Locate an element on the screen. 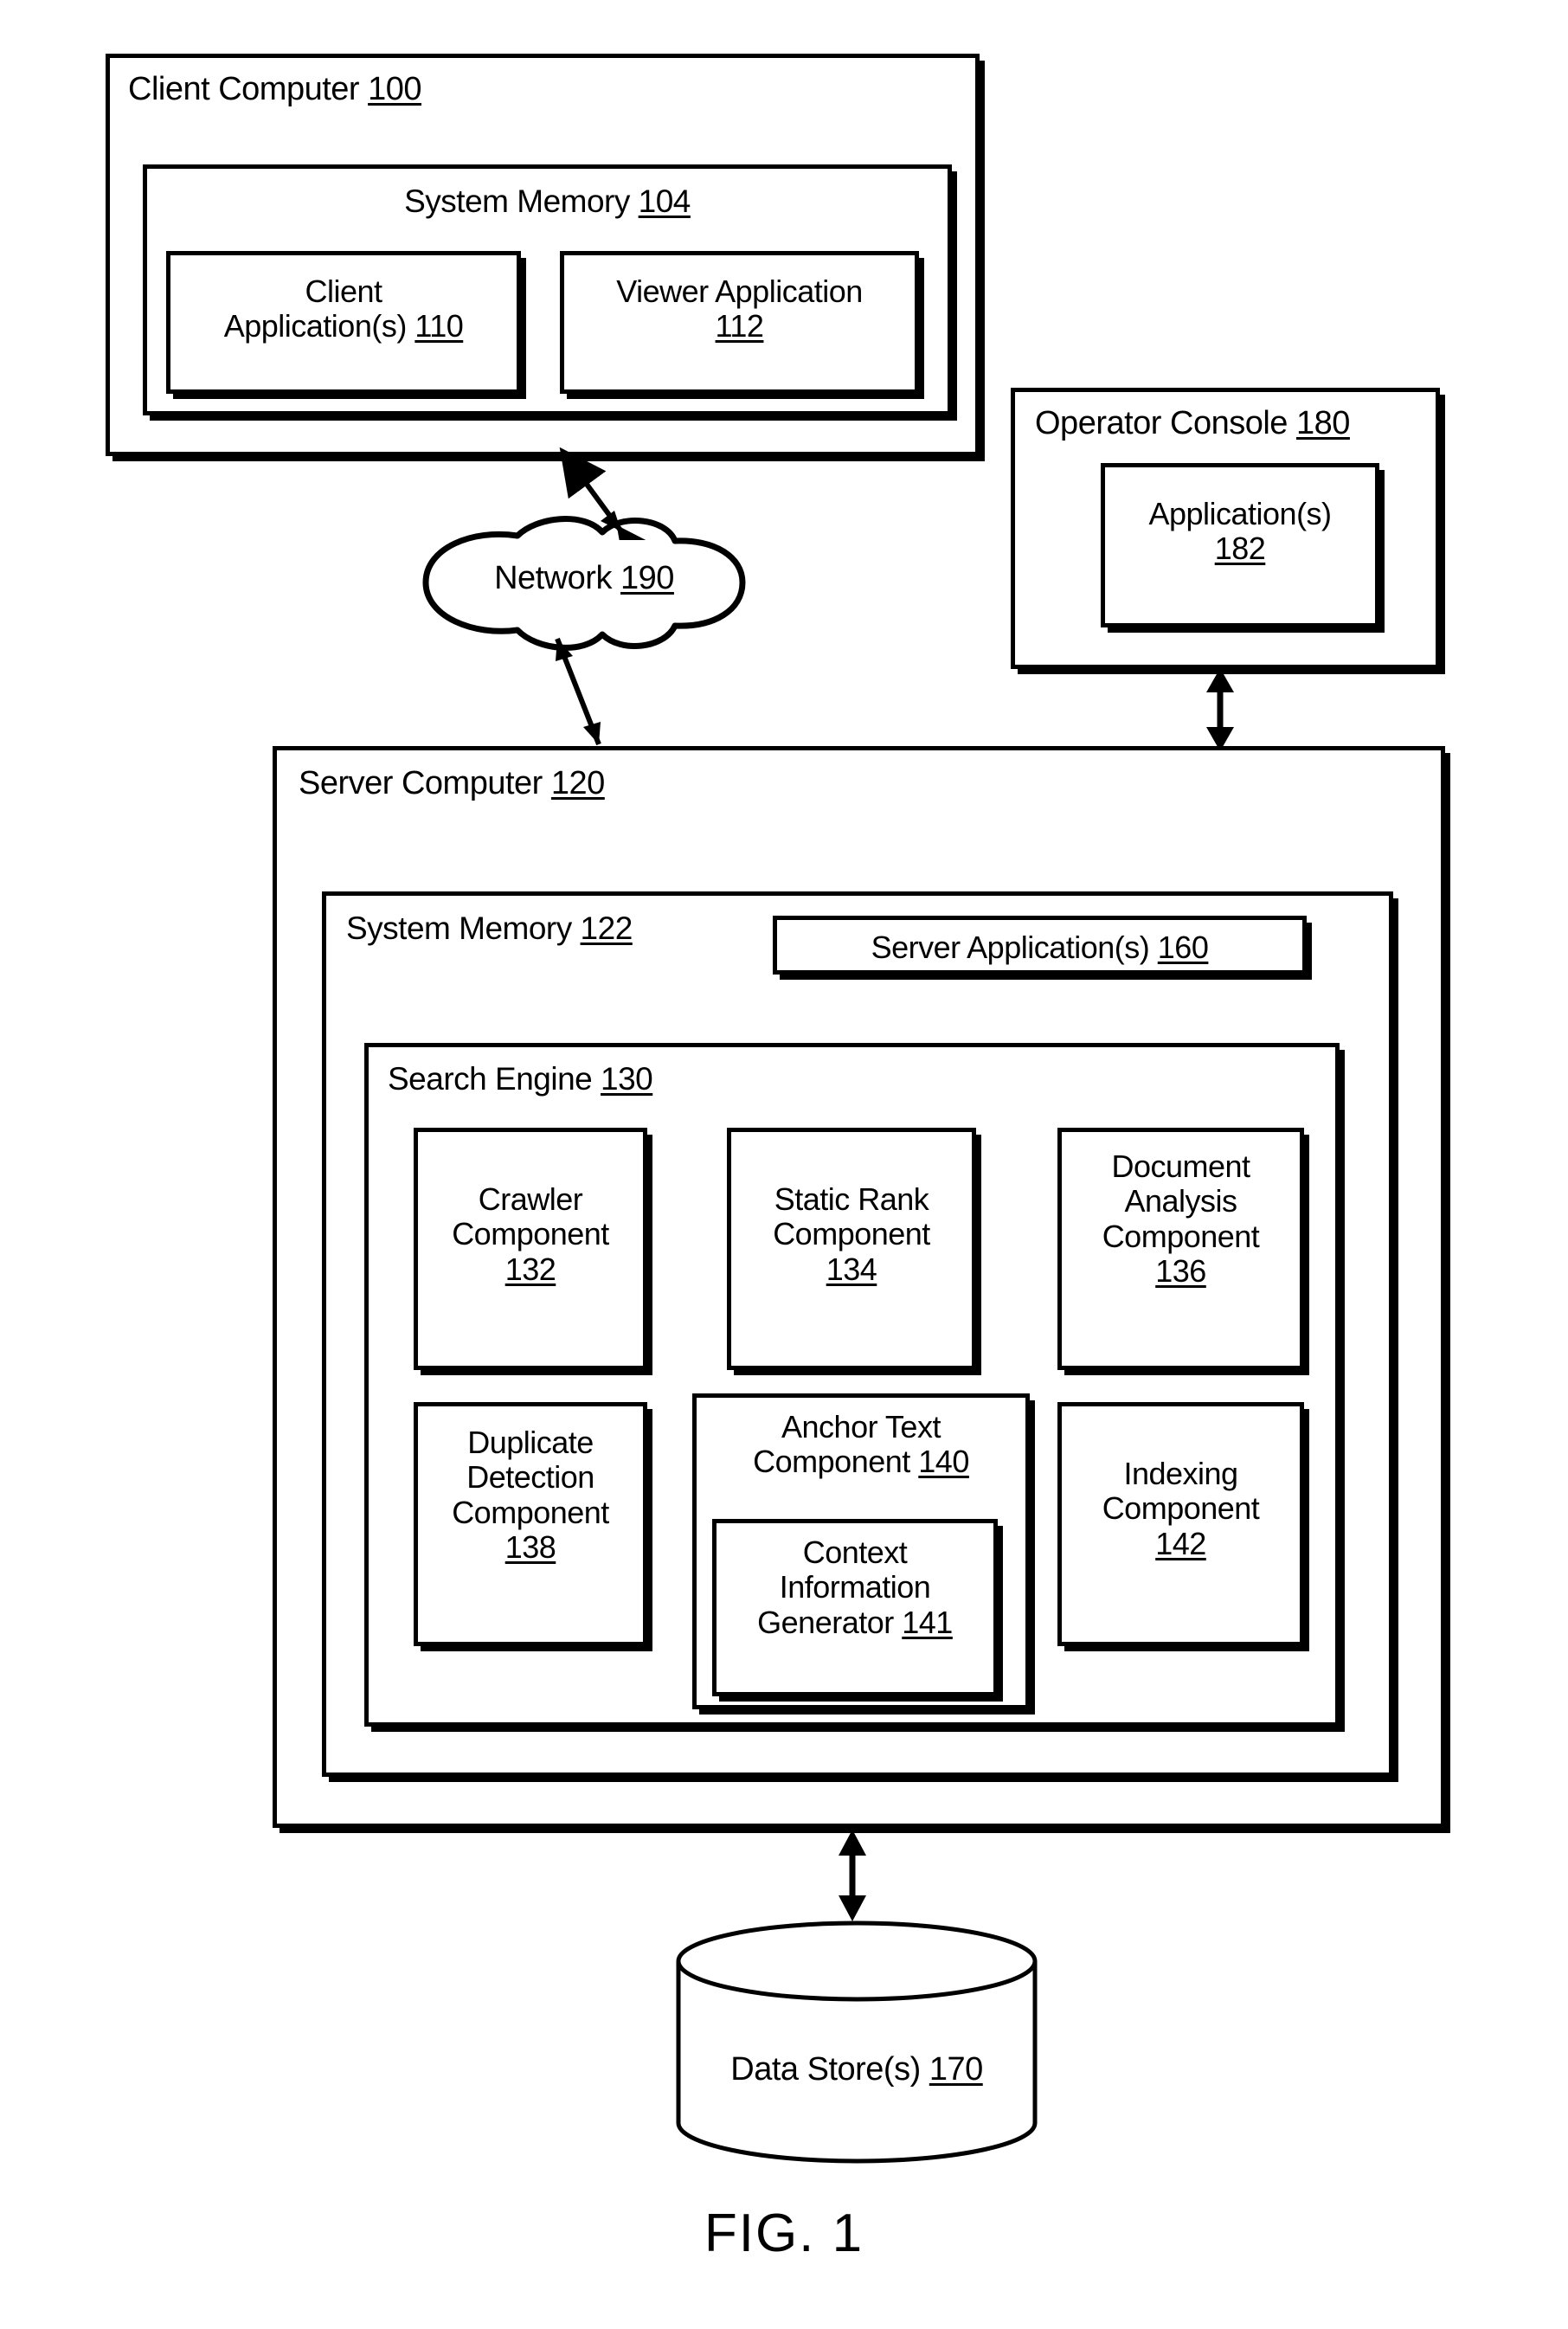  indexing-component-label: Indexing Component 142 is located at coordinates (1181, 1508).